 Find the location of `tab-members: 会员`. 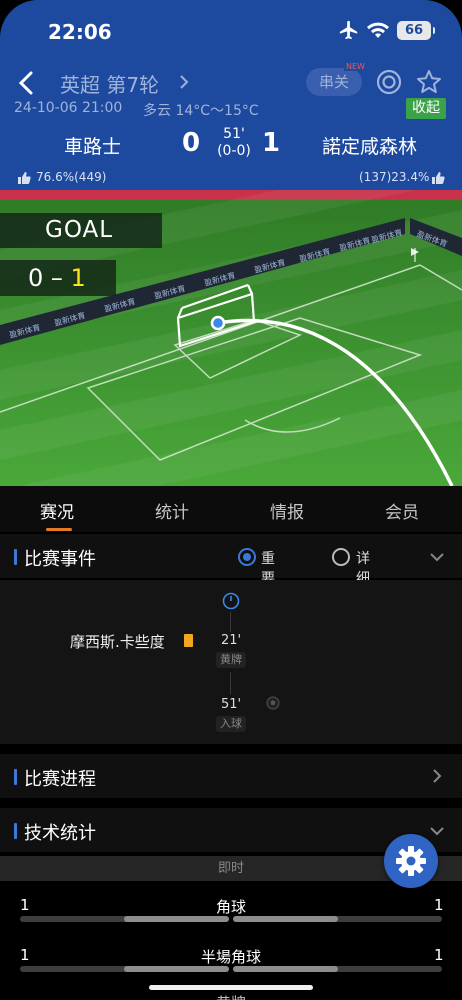

tab-members: 会员 is located at coordinates (402, 510).